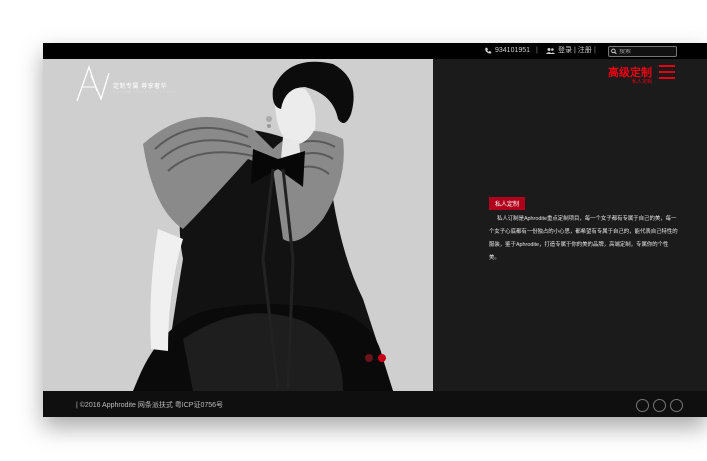 This screenshot has width=707, height=461. What do you see at coordinates (145, 92) in the screenshot?
I see `logo-subtitle: CUSTOM EXCLUSIVE LUXURY` at bounding box center [145, 92].